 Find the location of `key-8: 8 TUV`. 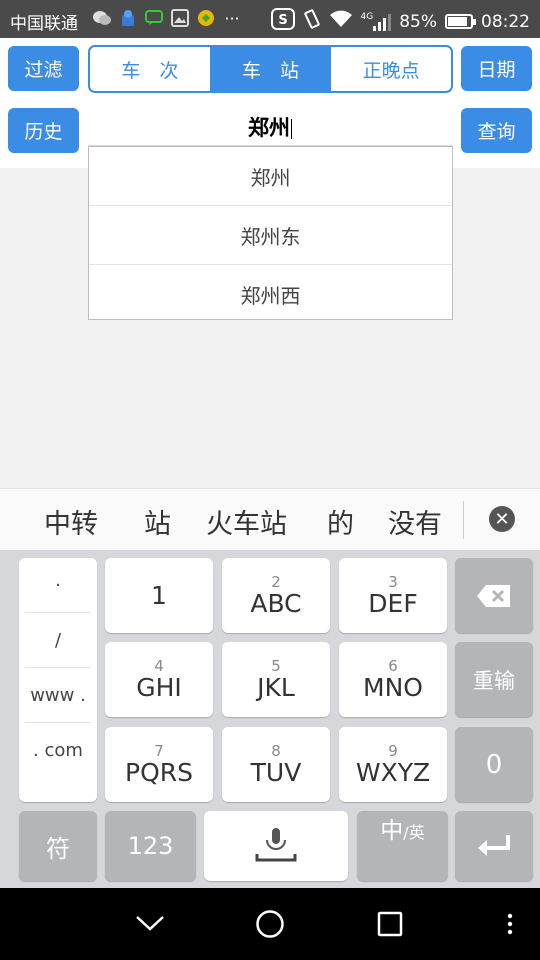

key-8: 8 TUV is located at coordinates (276, 764).